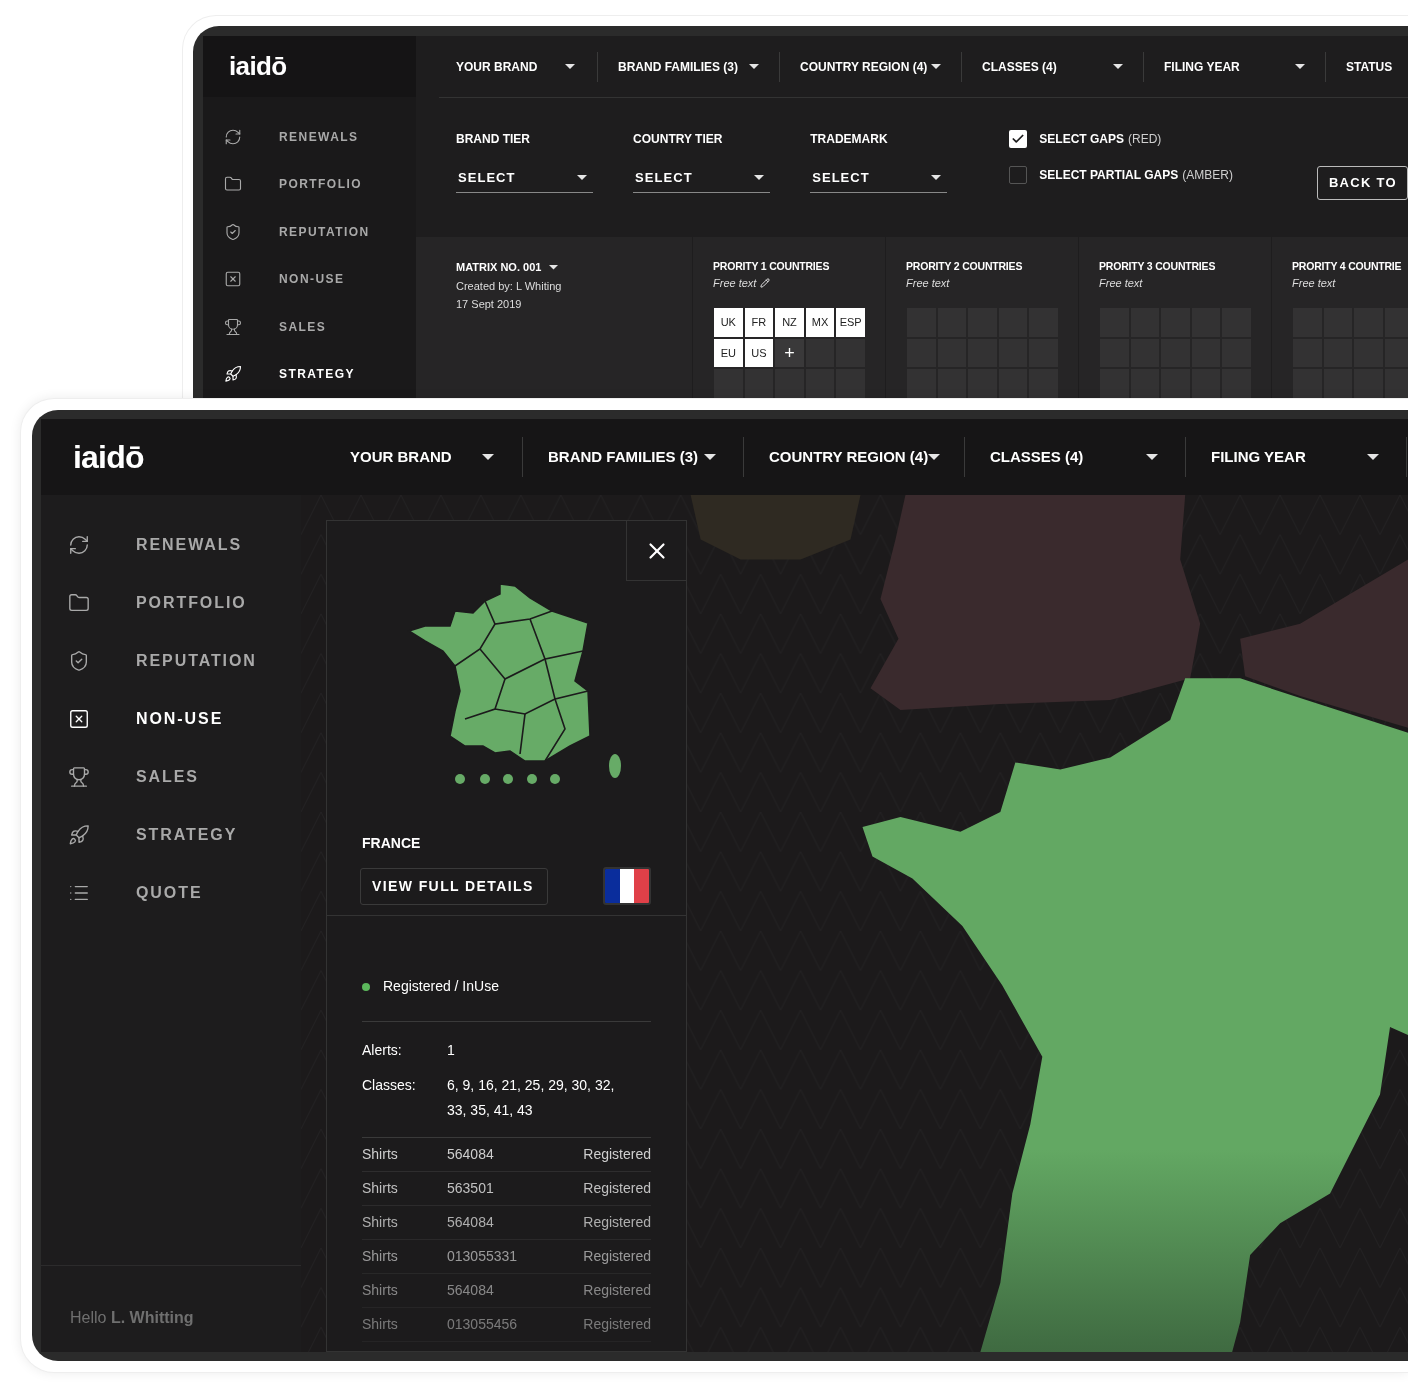  Describe the element at coordinates (1145, 139) in the screenshot. I see `checkbox-note: (RED)` at that location.